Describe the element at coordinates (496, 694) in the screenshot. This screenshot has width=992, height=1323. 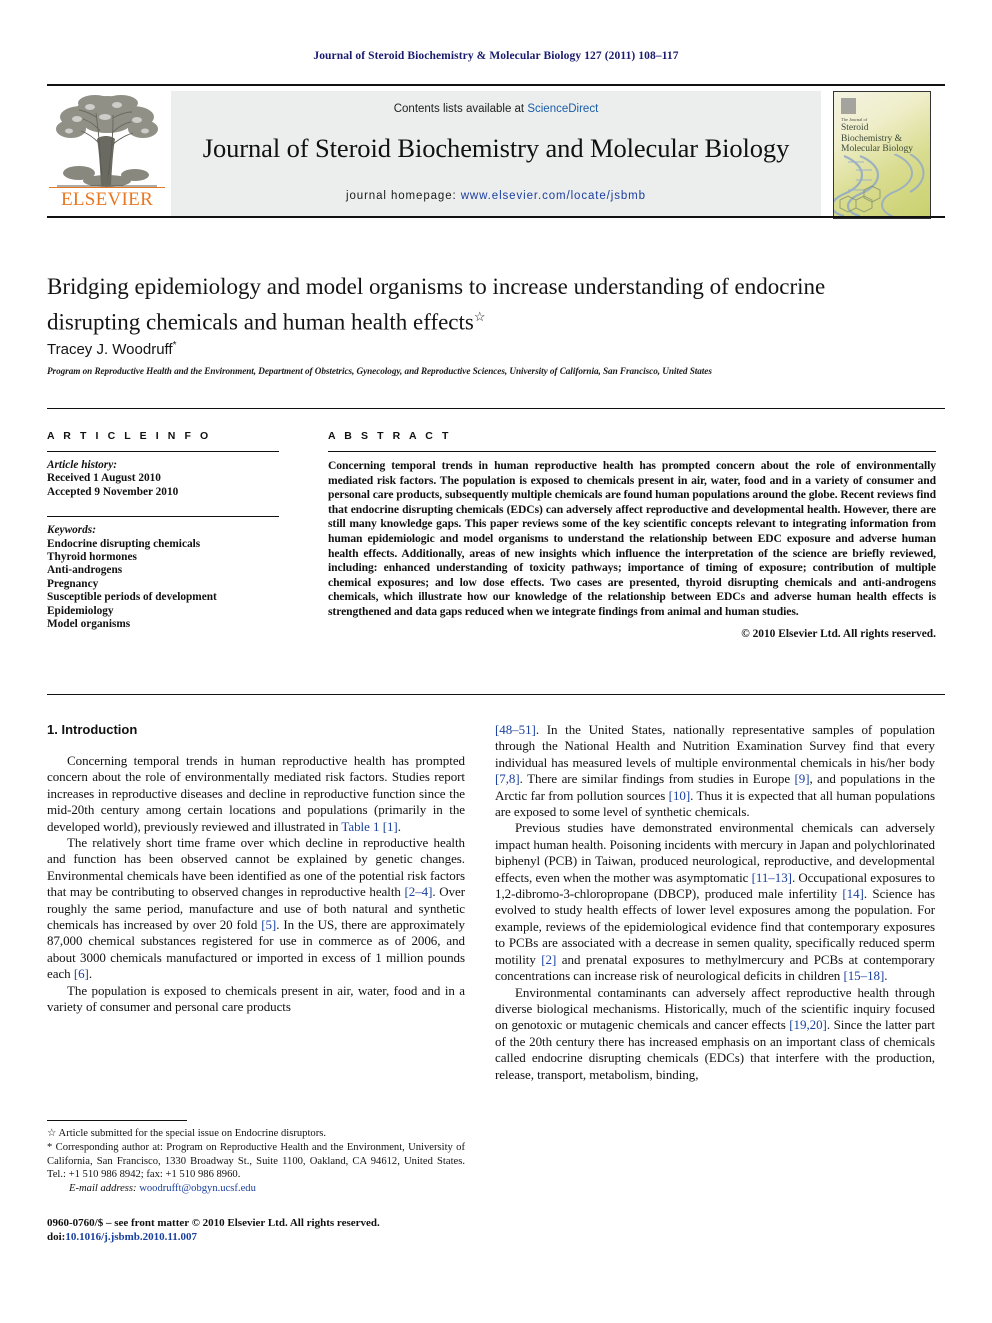
I see `body-divider` at that location.